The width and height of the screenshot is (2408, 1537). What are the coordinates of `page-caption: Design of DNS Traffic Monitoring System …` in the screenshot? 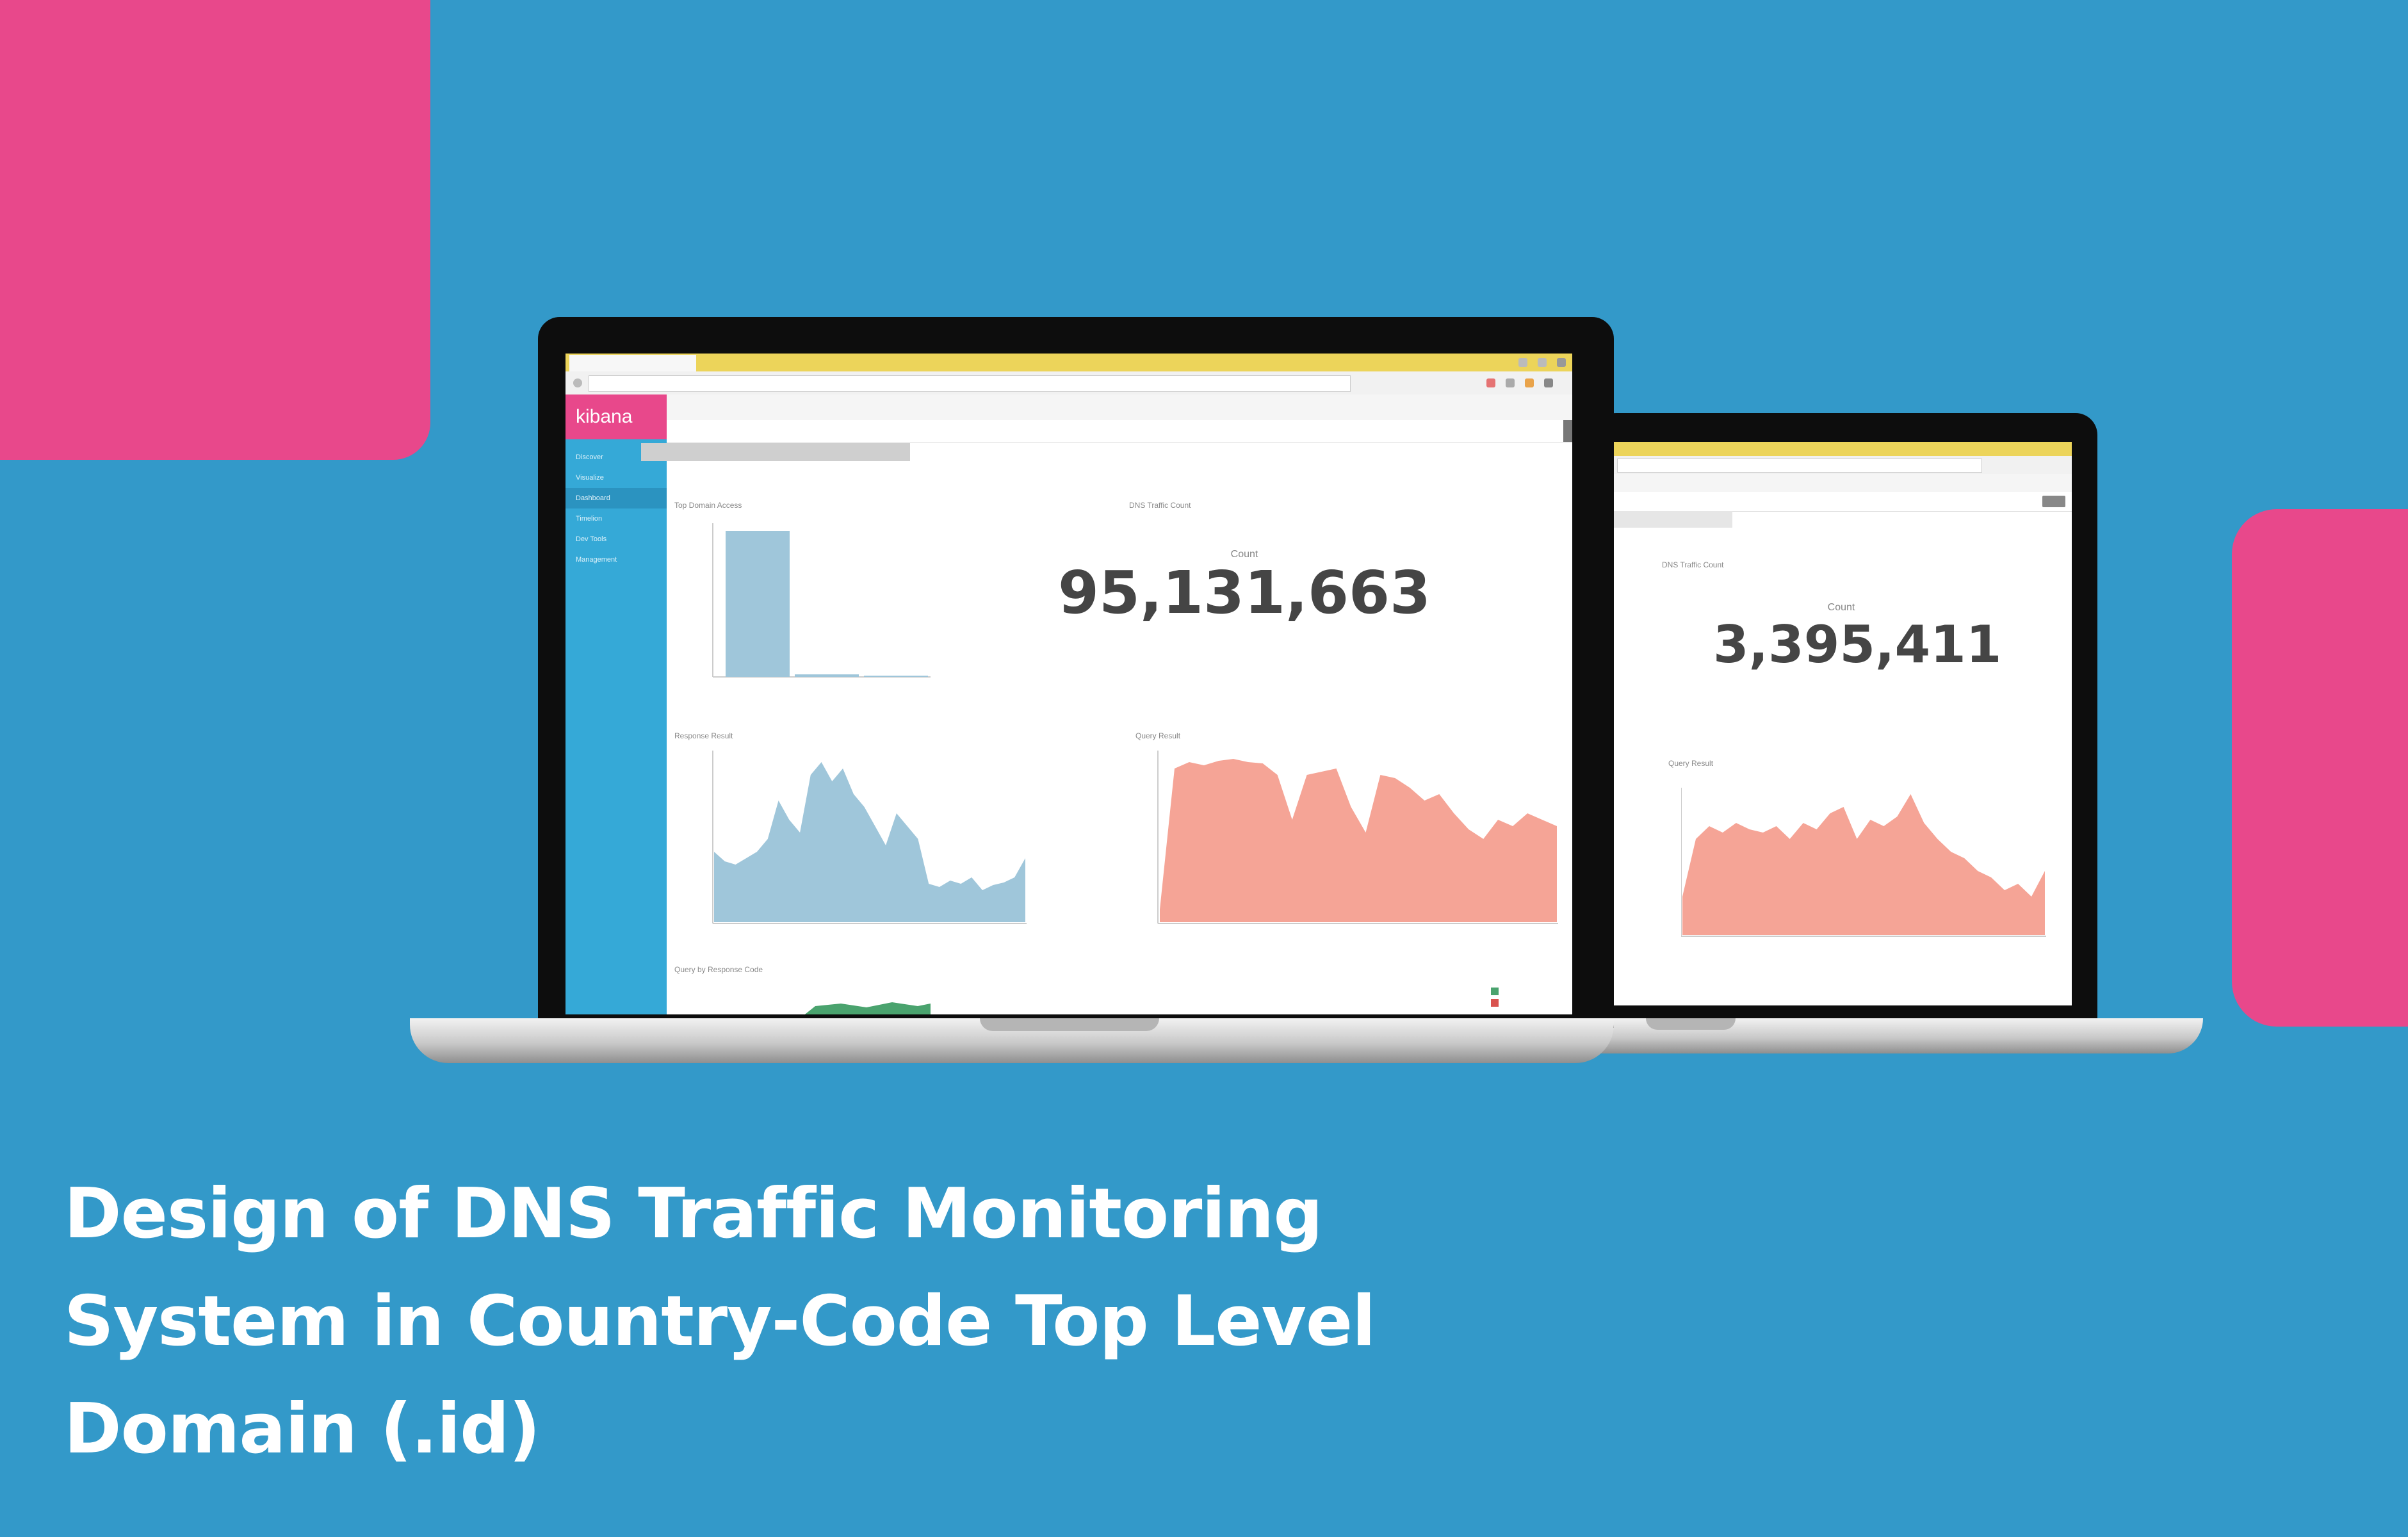 It's located at (768, 1321).